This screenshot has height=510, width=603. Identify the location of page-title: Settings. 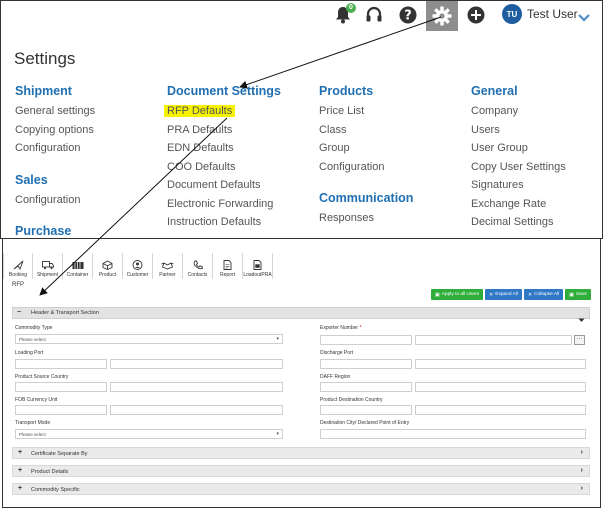
(45, 58).